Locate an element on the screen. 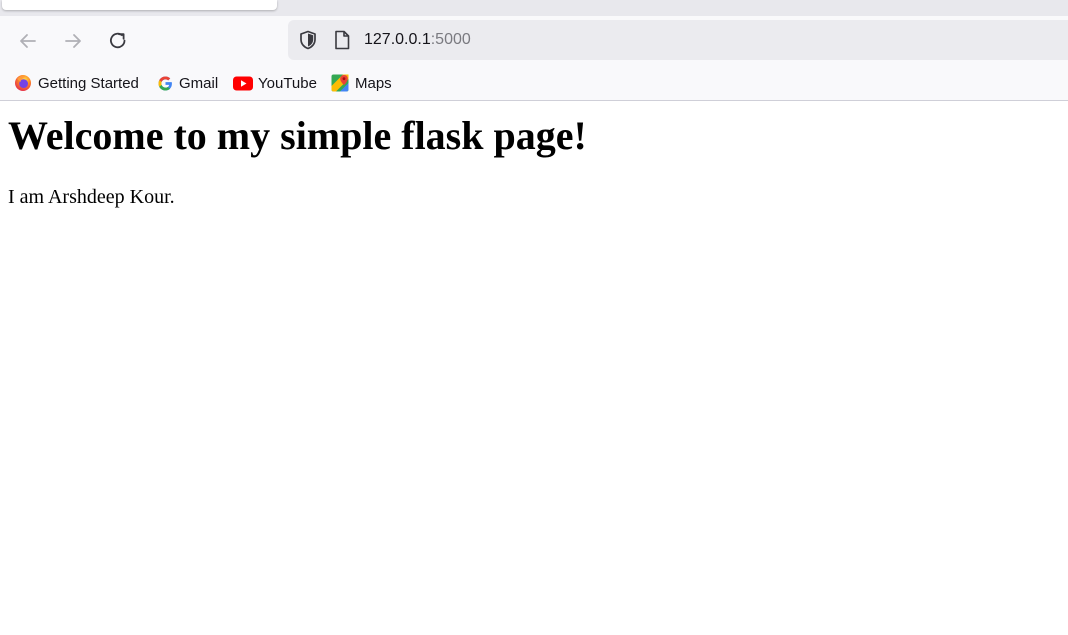 Image resolution: width=1068 pixels, height=635 pixels. back-button is located at coordinates (28, 41).